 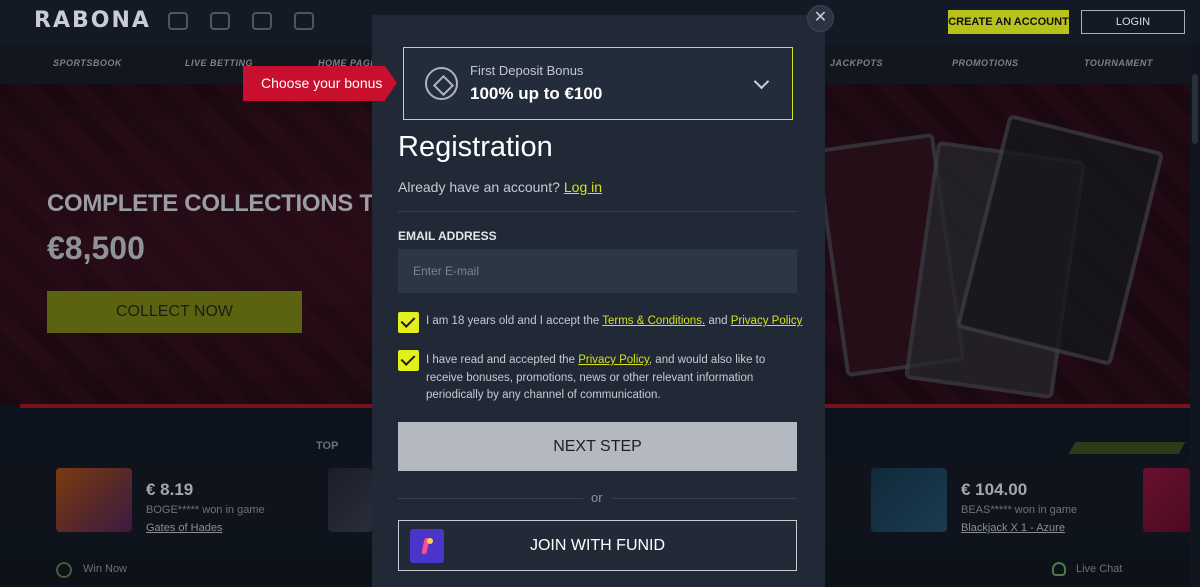 What do you see at coordinates (597, 497) in the screenshot?
I see `or-separator: or` at bounding box center [597, 497].